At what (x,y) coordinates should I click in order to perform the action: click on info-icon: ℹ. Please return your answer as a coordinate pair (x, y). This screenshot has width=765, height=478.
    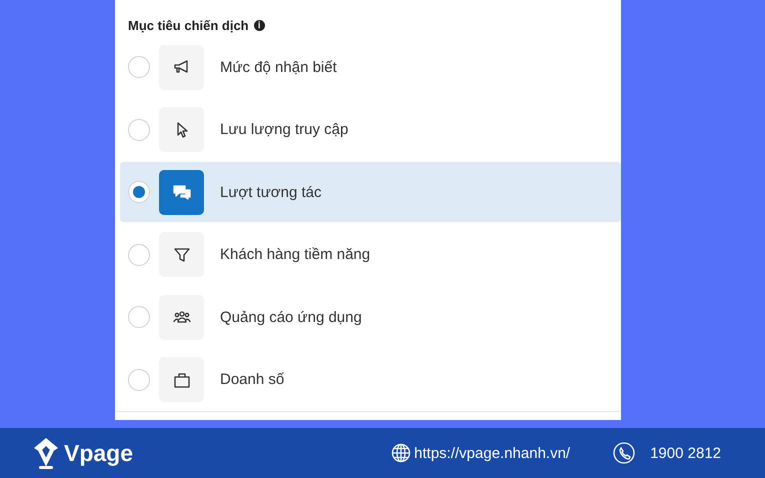
    Looking at the image, I should click on (259, 25).